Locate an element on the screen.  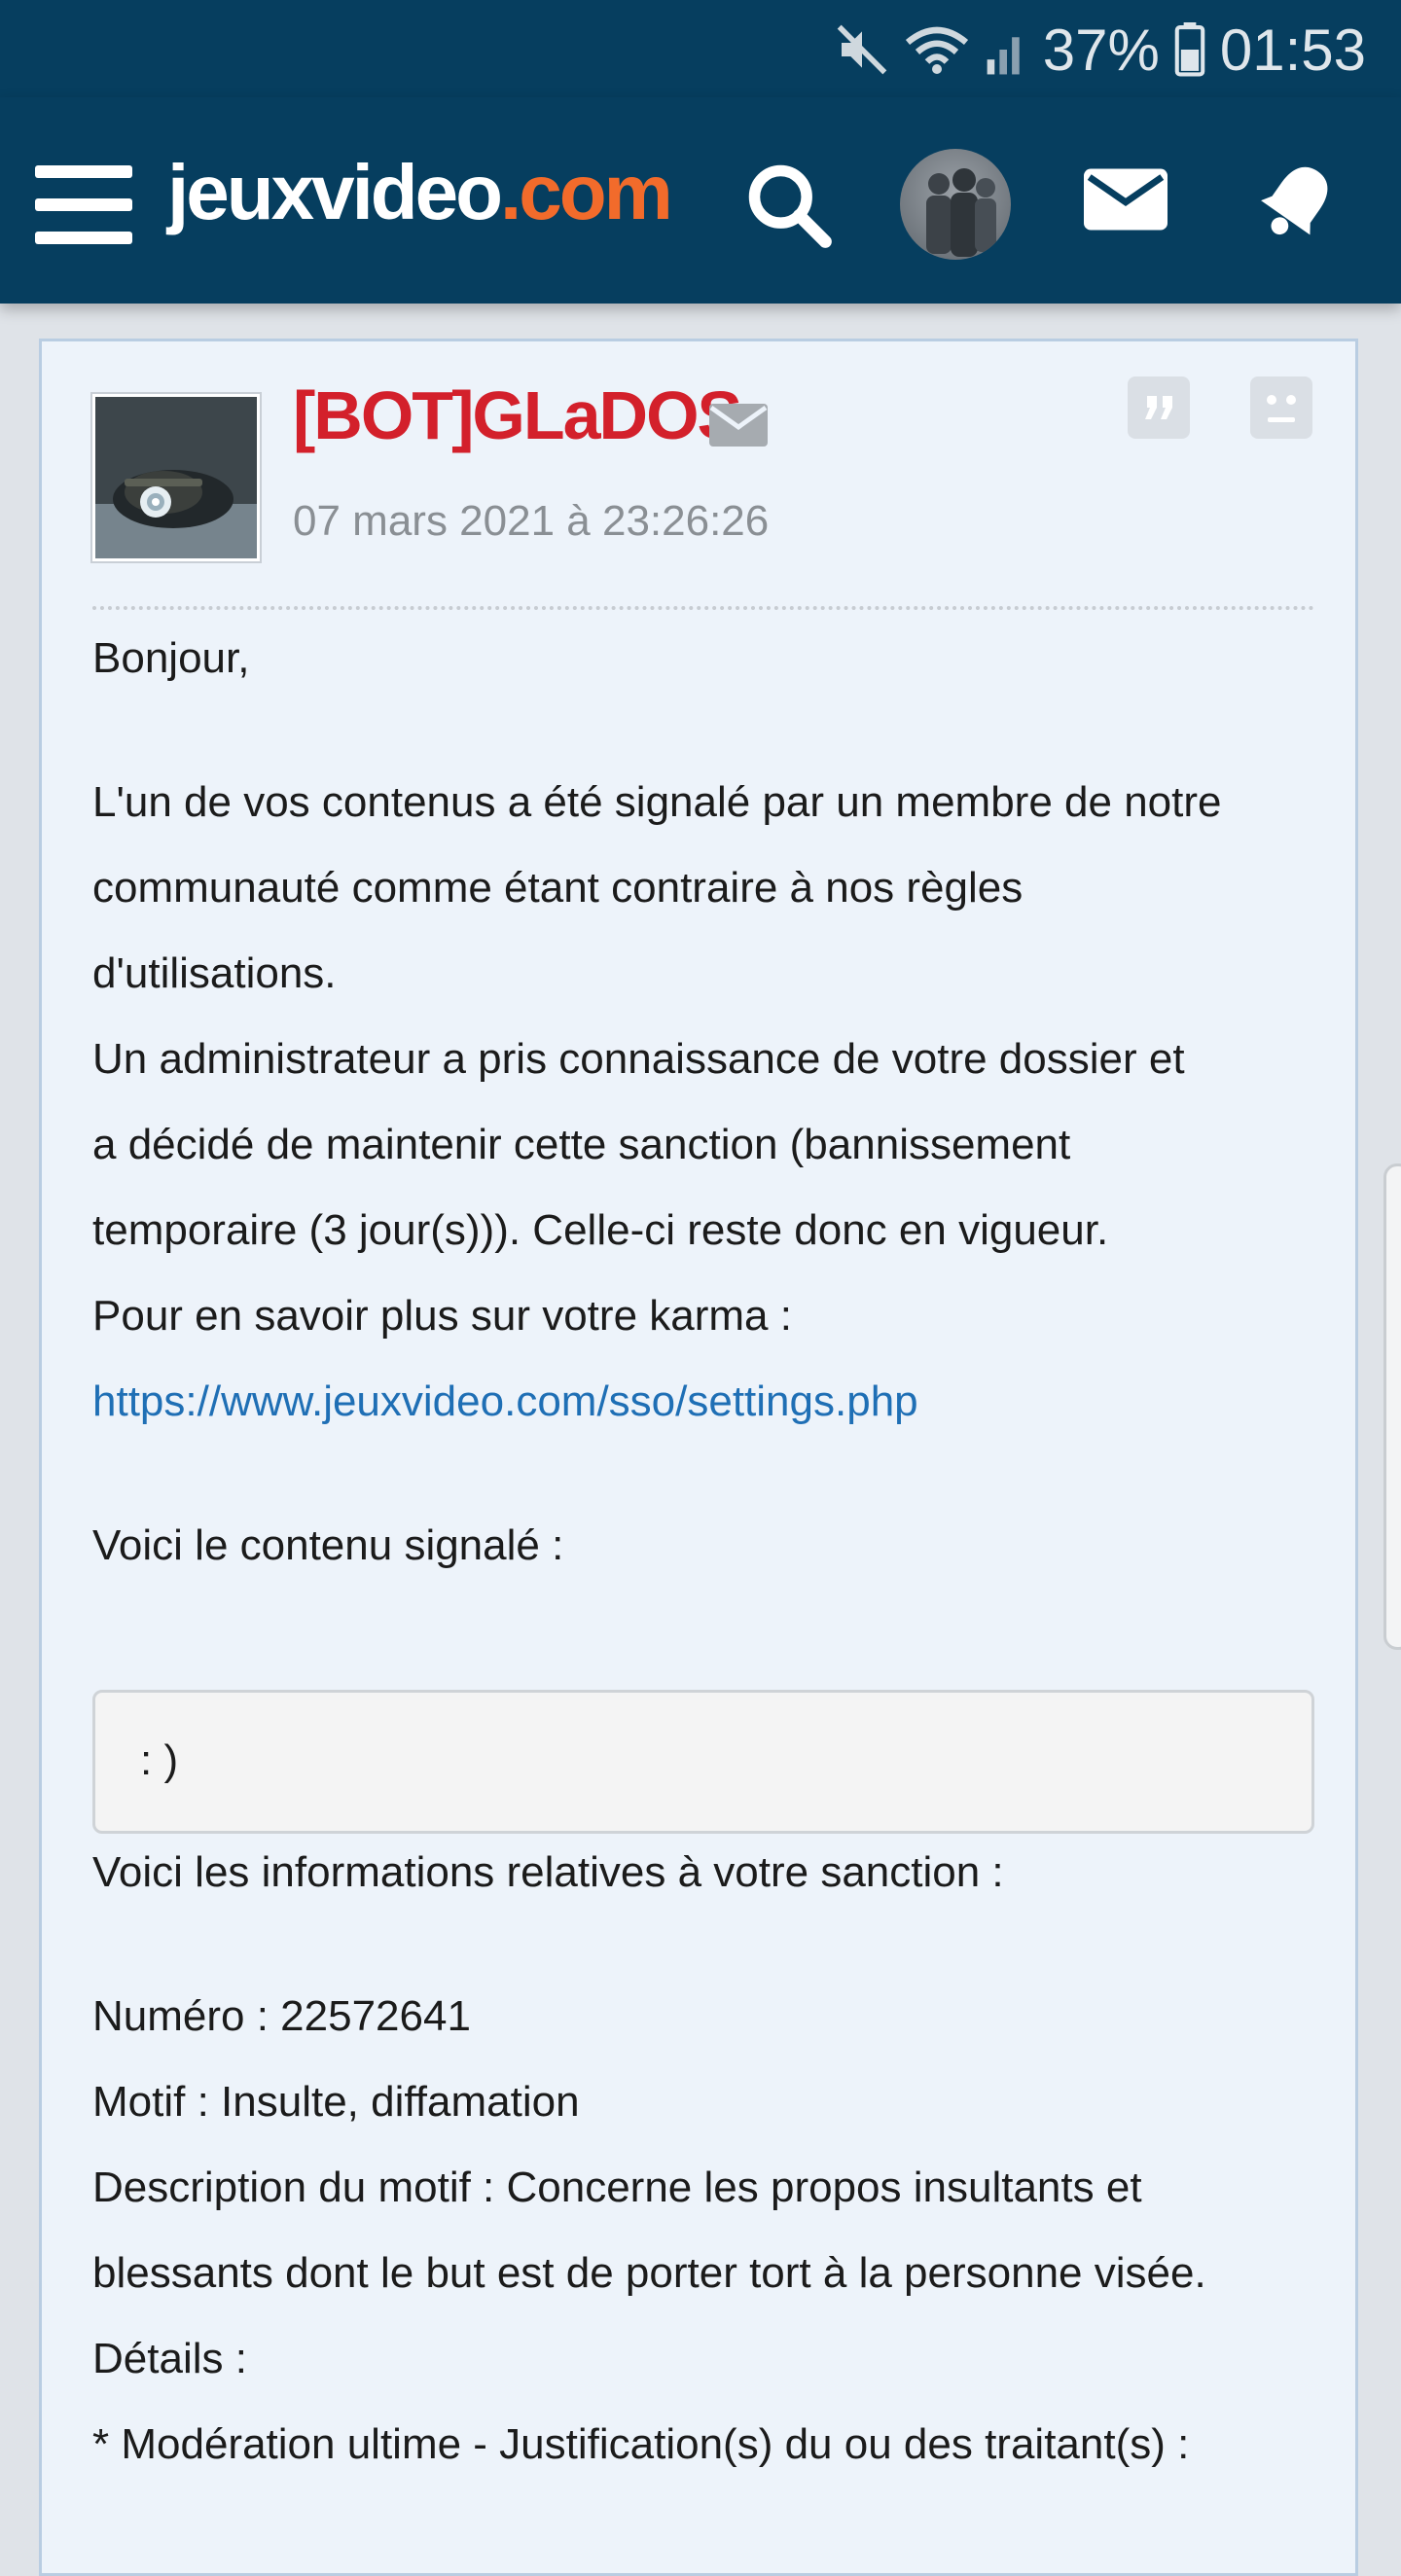
site-header: jeuxvideo.com is located at coordinates (700, 200).